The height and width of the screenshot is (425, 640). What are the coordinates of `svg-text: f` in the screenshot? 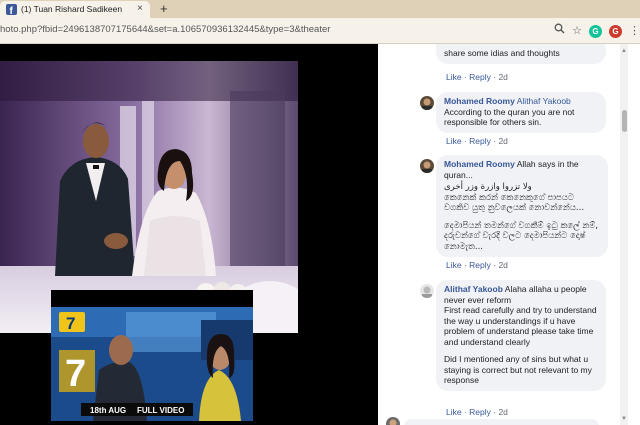 It's located at (12, 10).